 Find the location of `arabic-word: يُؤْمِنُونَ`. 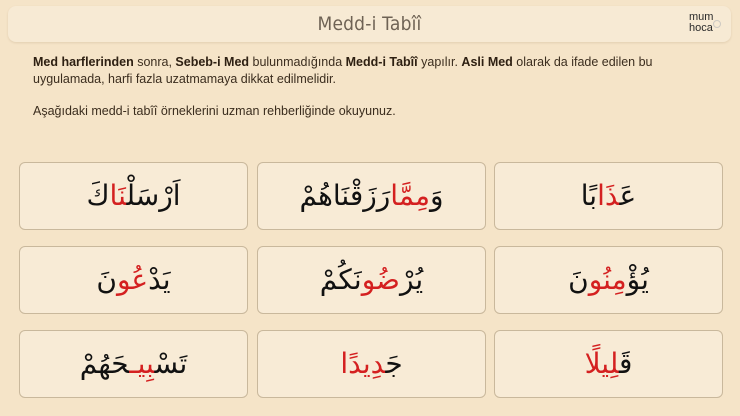

arabic-word: يُؤْمِنُونَ is located at coordinates (608, 279).